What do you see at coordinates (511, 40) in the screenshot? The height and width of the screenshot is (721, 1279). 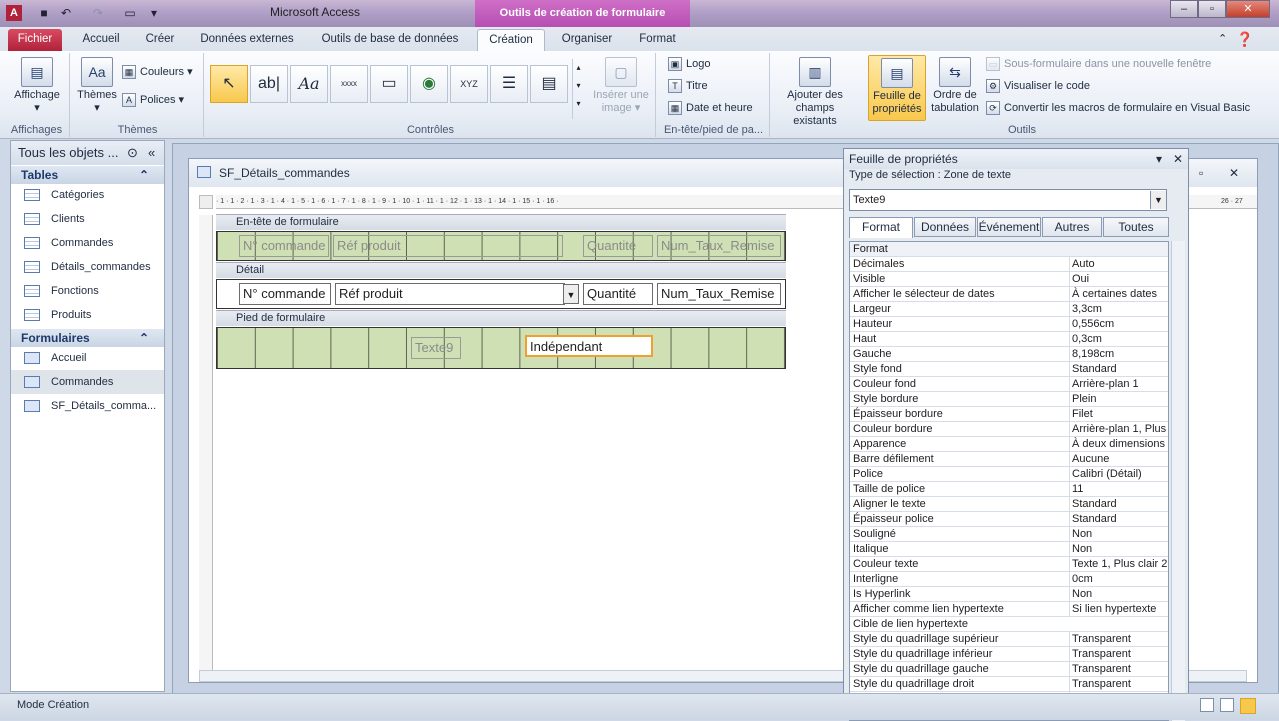 I see `tab-creation: Création` at bounding box center [511, 40].